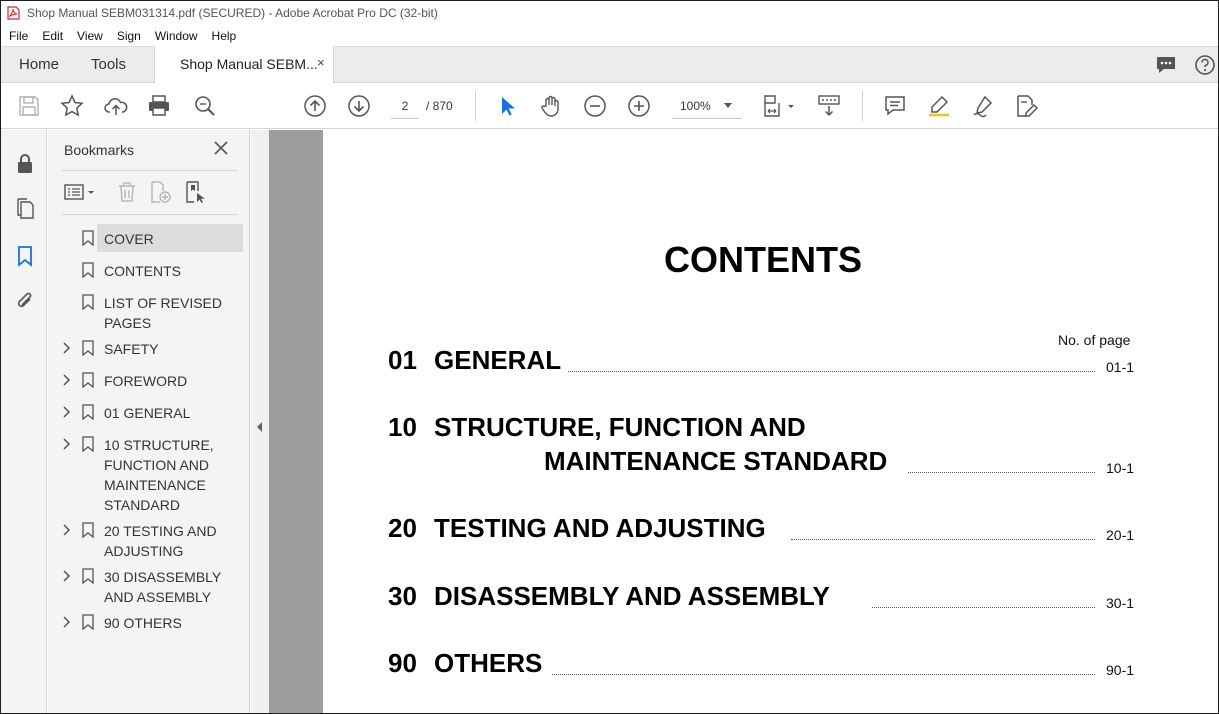 Image resolution: width=1219 pixels, height=714 pixels. I want to click on print-icon, so click(159, 106).